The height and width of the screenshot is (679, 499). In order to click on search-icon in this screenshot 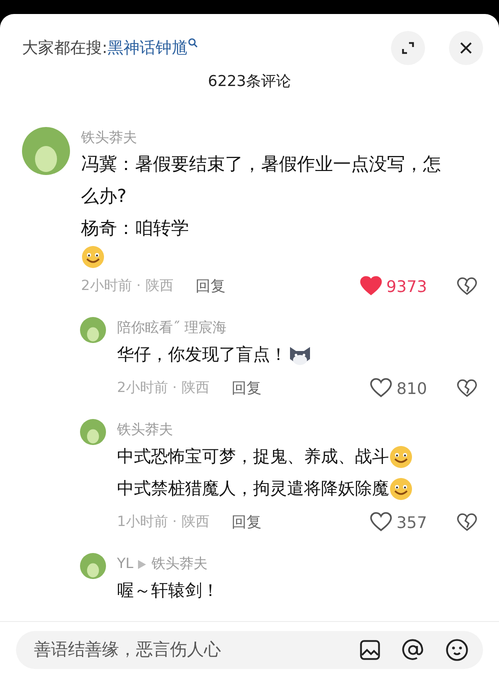, I will do `click(193, 43)`.